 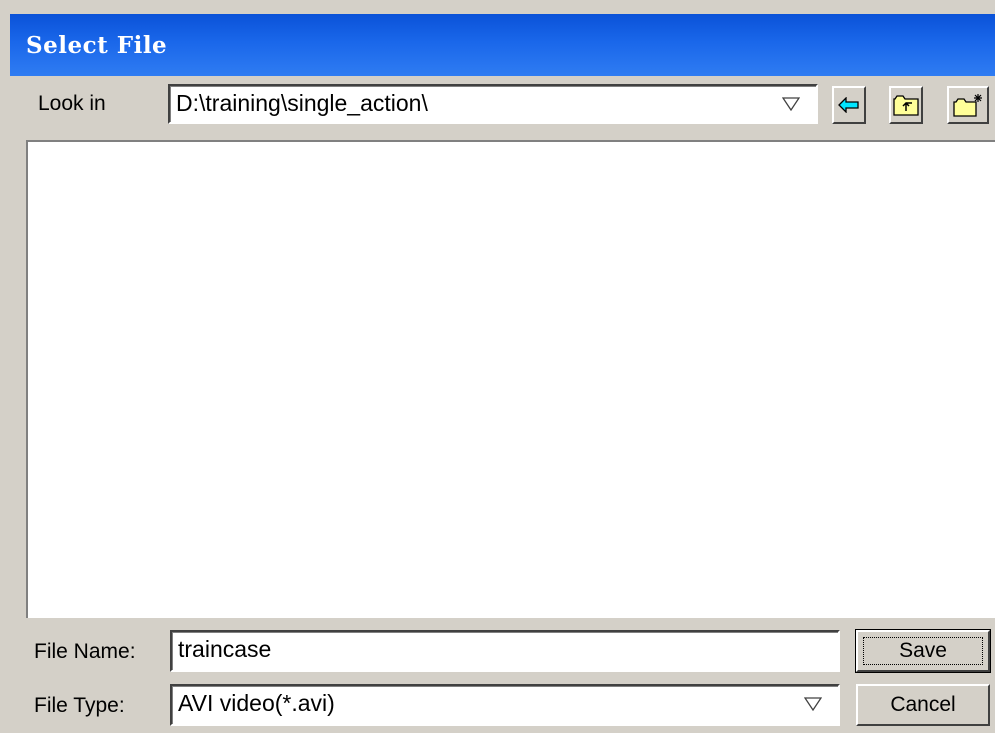 I want to click on up-folder-icon, so click(x=906, y=105).